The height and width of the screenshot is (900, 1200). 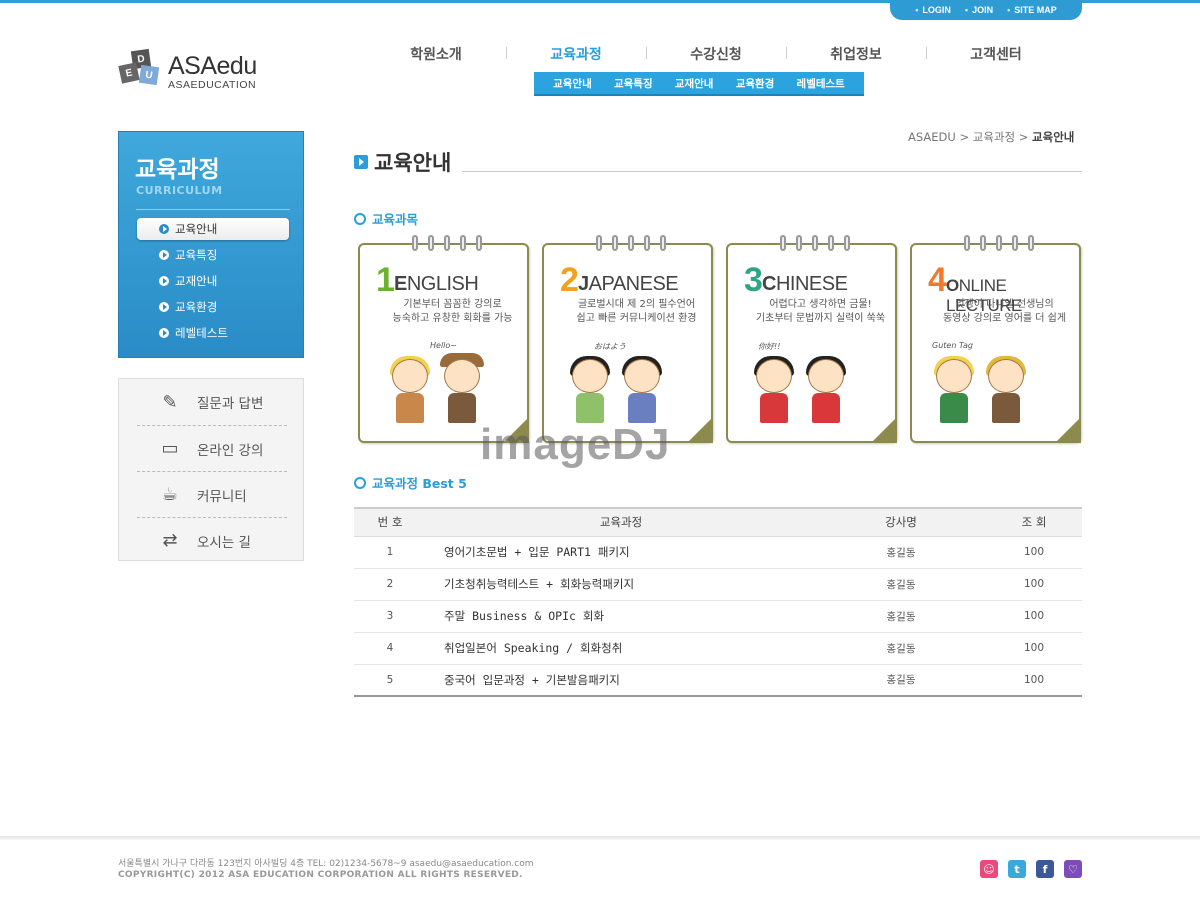 I want to click on facebook-icon: f, so click(x=1045, y=869).